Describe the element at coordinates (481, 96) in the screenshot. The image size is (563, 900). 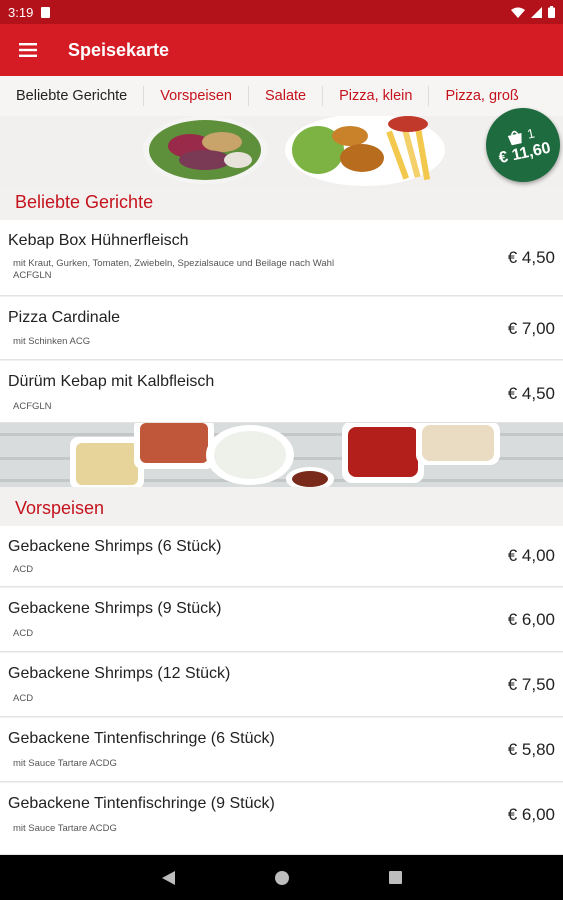
I see `tab-pizza-gross: Pizza, groß` at that location.